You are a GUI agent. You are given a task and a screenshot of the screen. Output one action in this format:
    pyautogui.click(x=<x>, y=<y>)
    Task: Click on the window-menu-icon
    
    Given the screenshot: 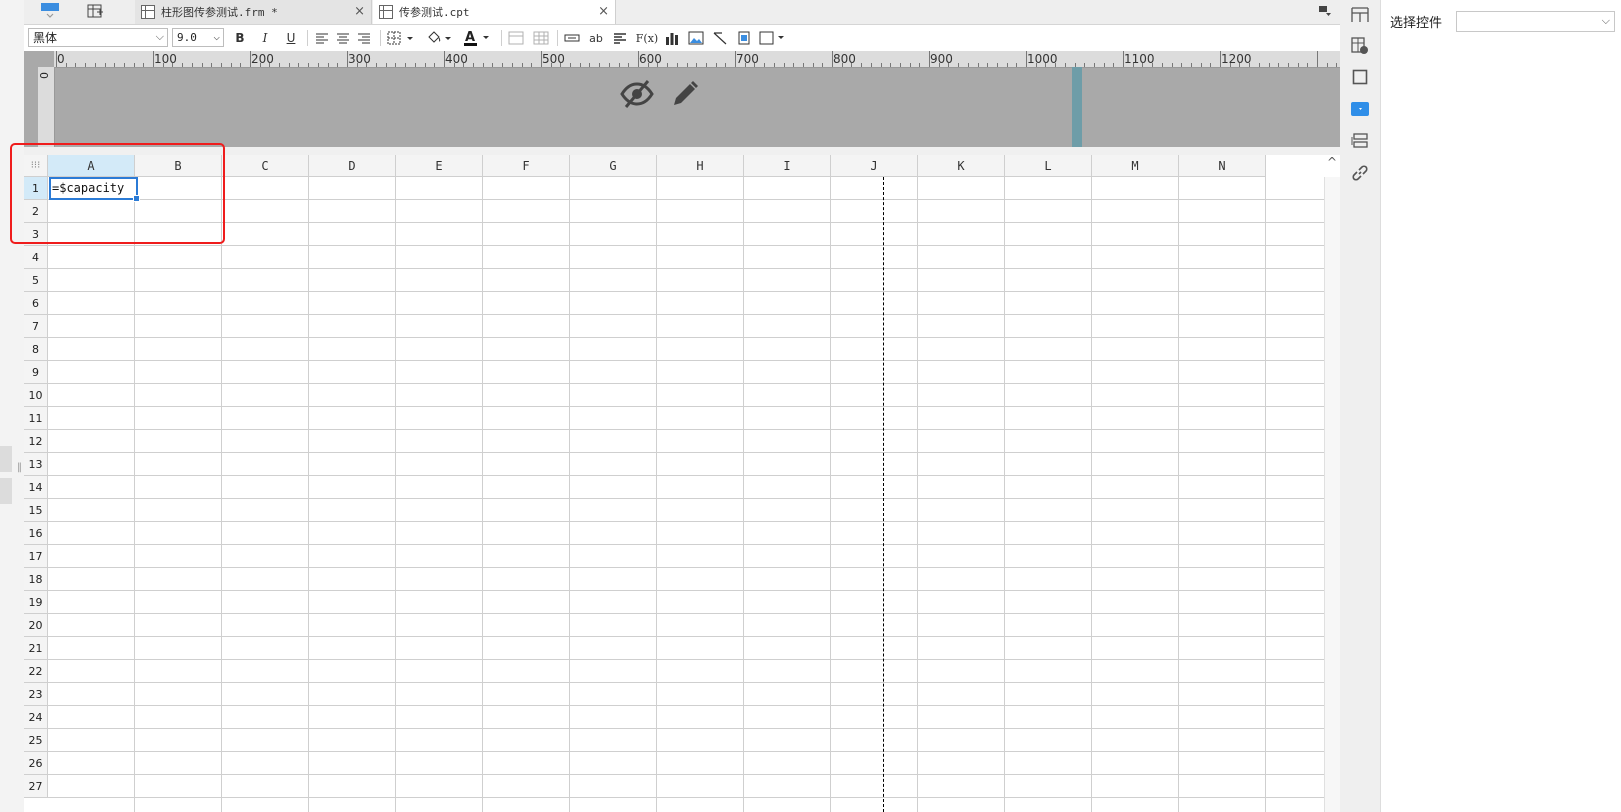 What is the action you would take?
    pyautogui.click(x=1325, y=11)
    